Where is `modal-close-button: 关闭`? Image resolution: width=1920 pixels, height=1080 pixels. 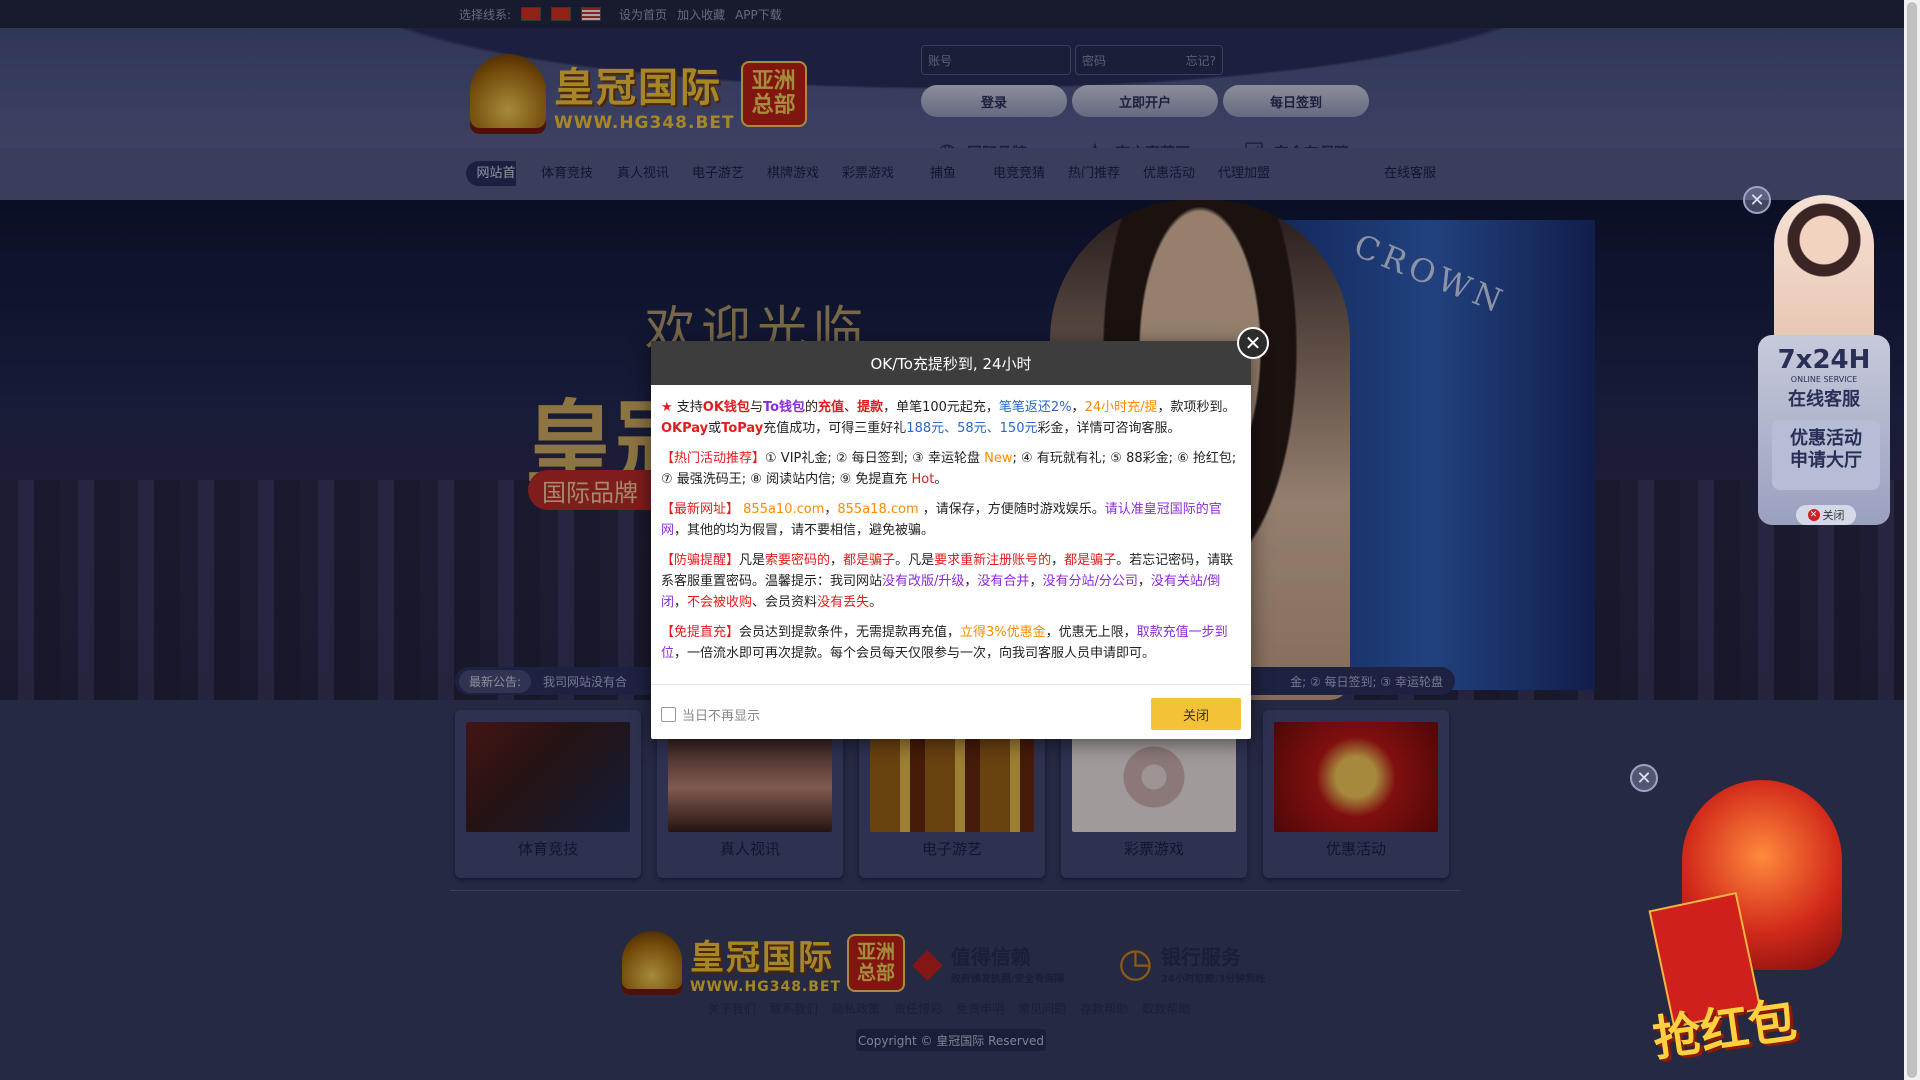
modal-close-button: 关闭 is located at coordinates (1196, 714).